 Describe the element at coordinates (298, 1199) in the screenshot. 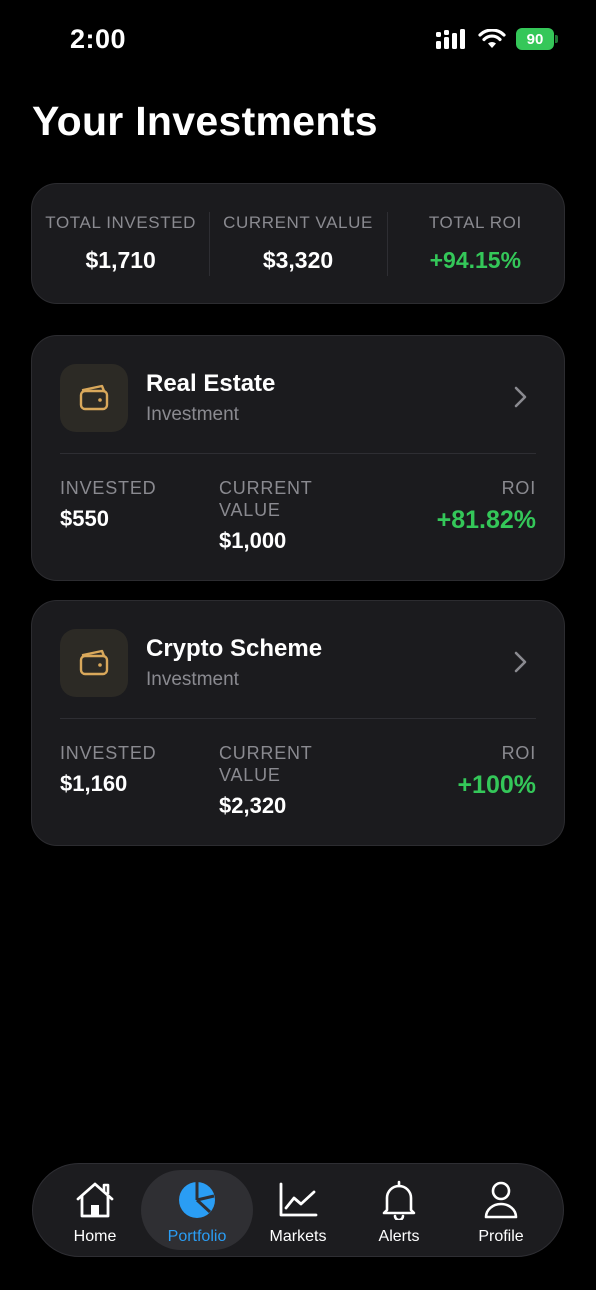

I see `line-chart-icon` at that location.